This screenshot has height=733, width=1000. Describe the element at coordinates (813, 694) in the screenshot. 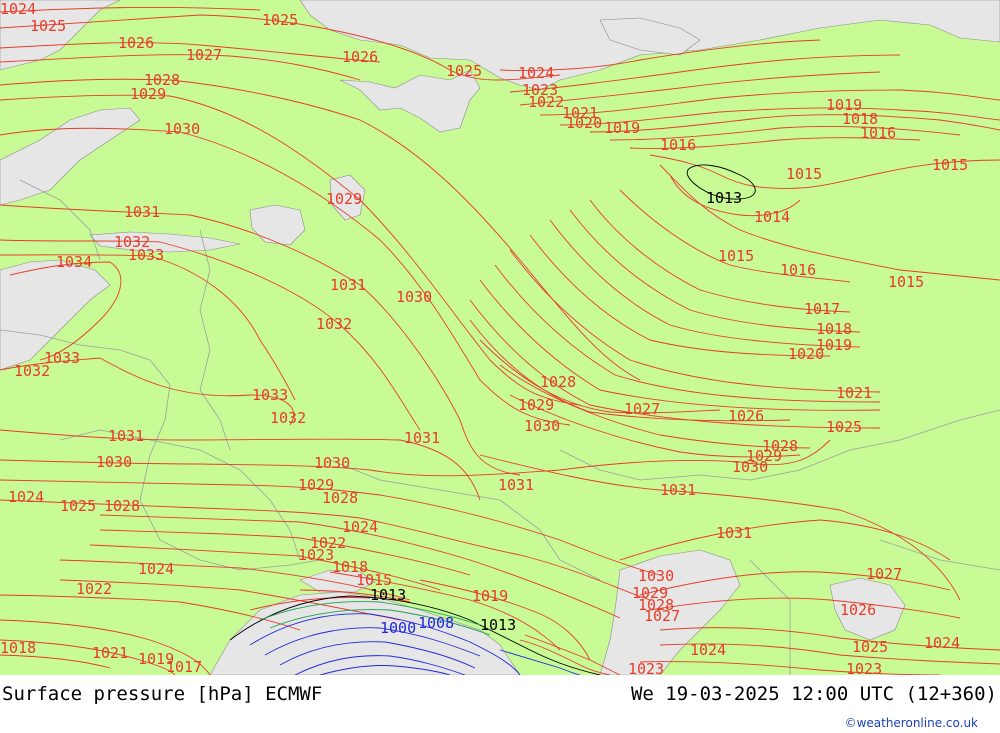

I see `valid-time: We 19-03-2025 12:00 UTC (12+360)` at that location.